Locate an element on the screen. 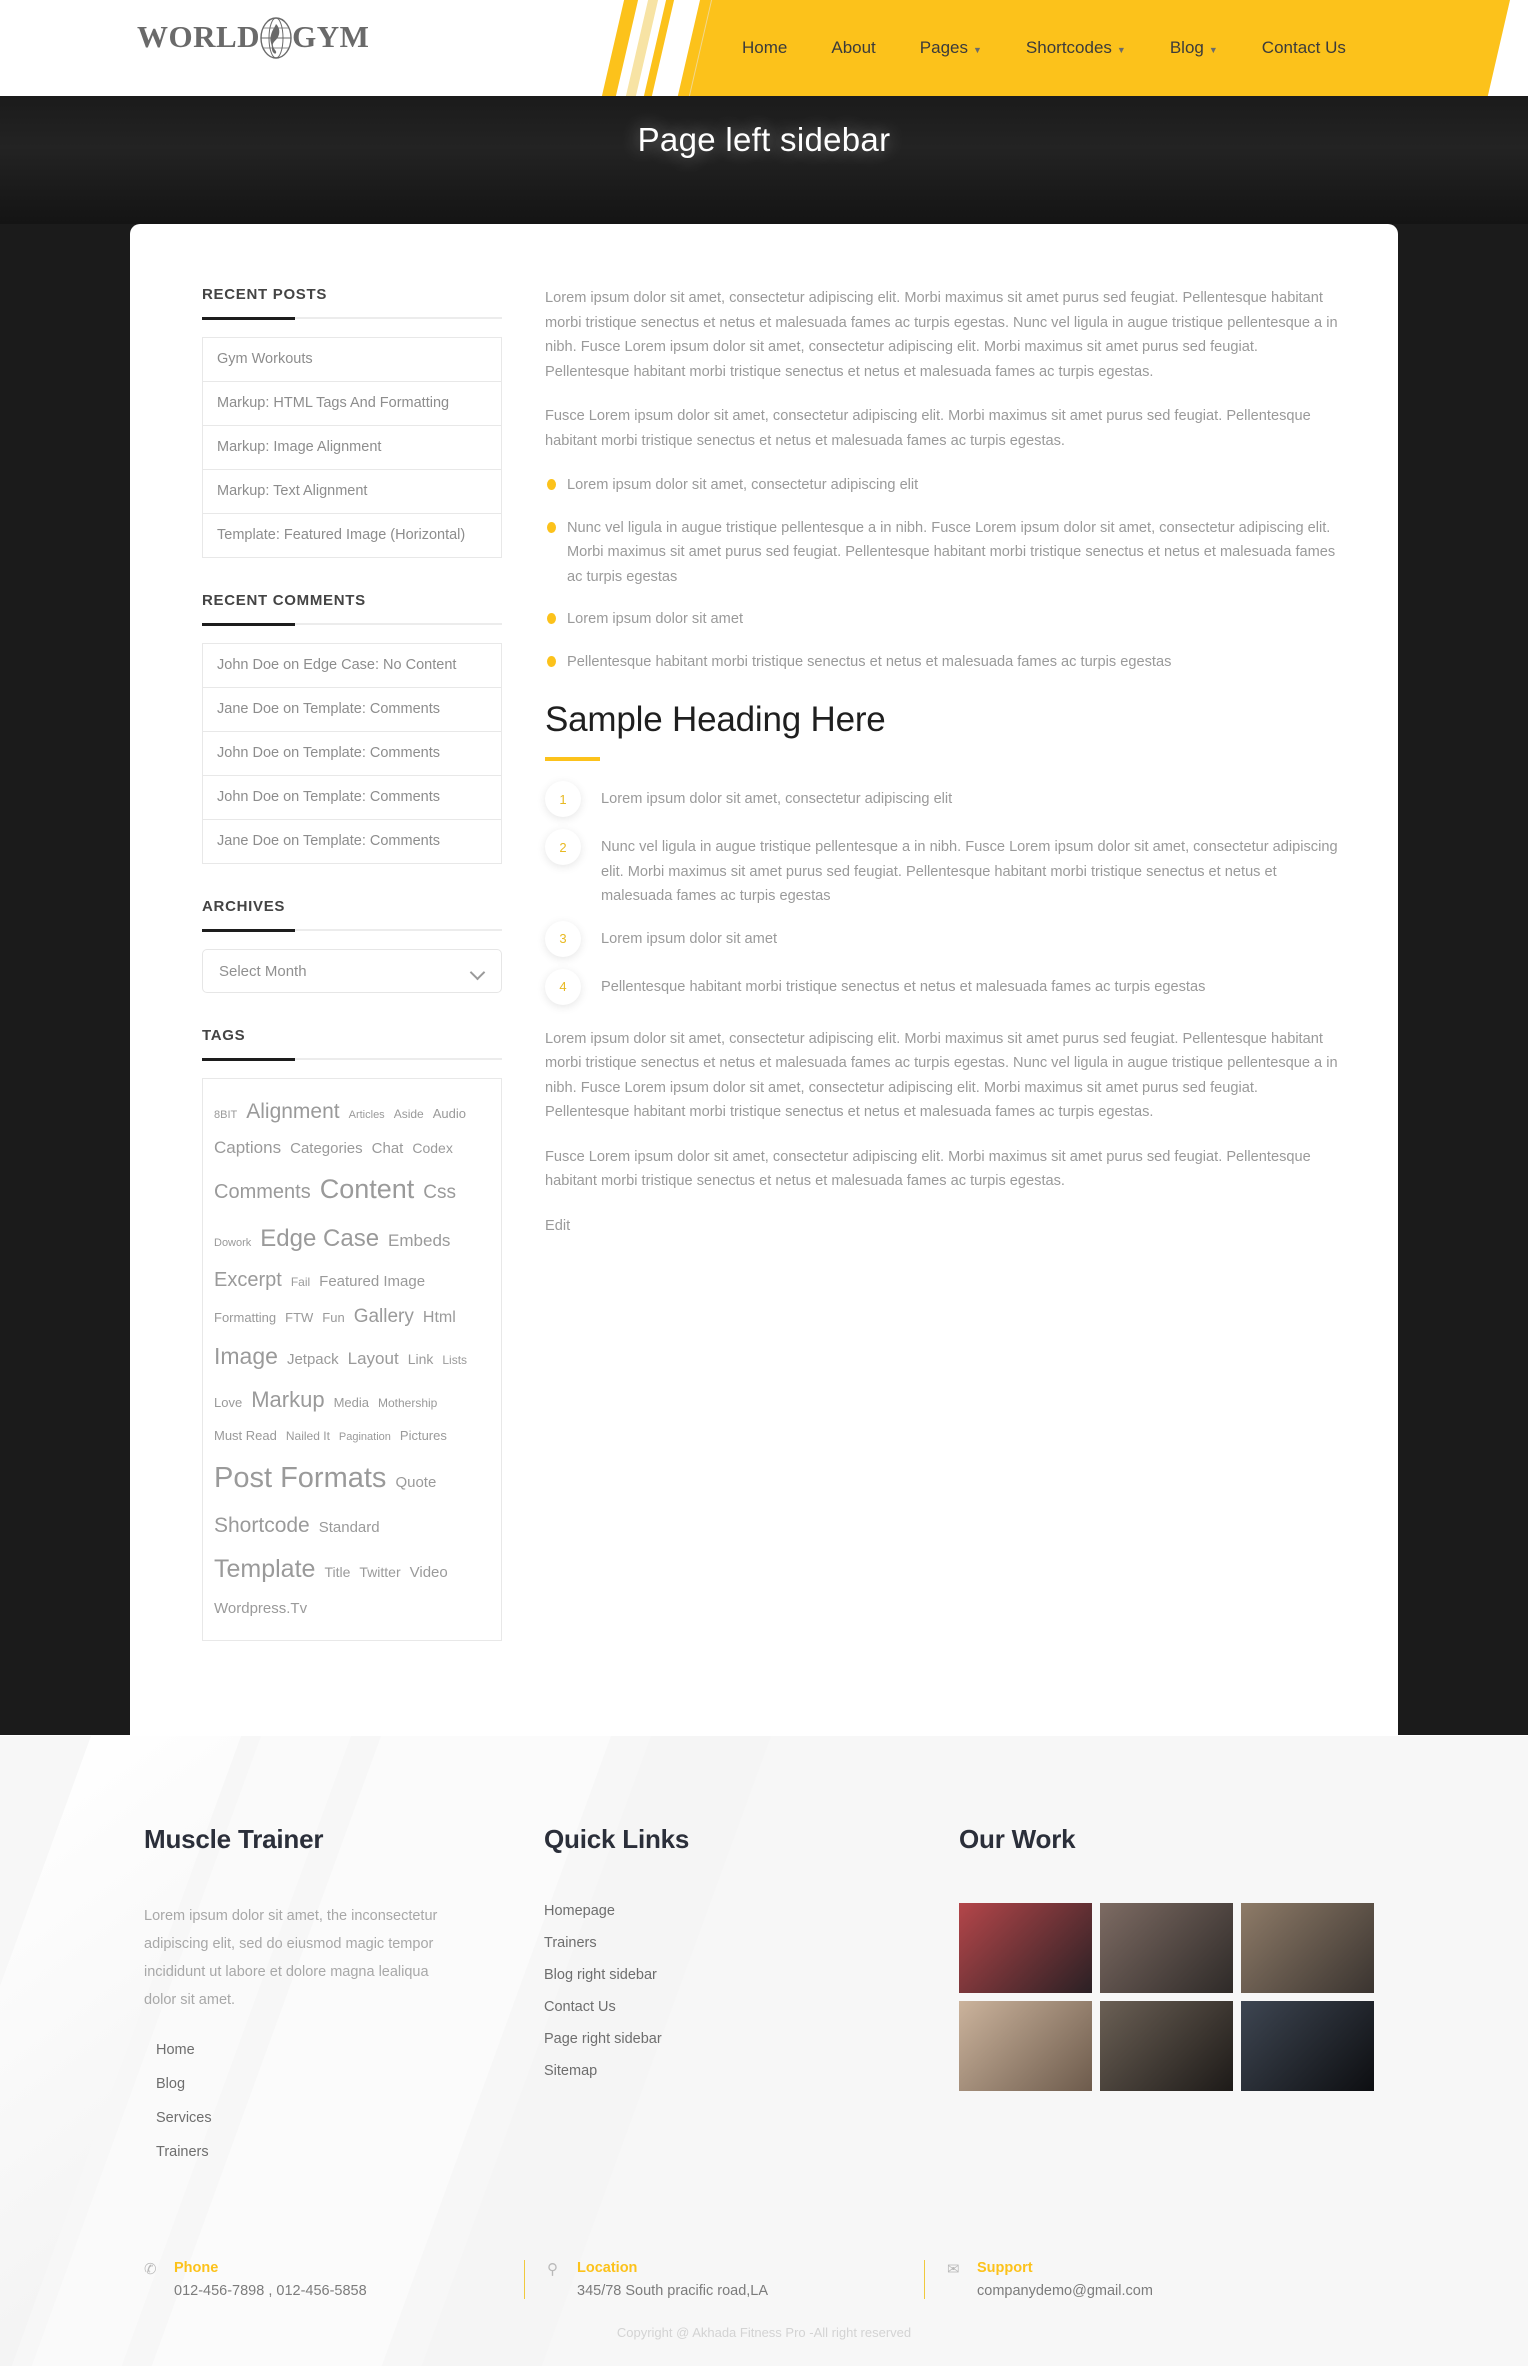 Image resolution: width=1528 pixels, height=2366 pixels. tag-link: FTW is located at coordinates (299, 1318).